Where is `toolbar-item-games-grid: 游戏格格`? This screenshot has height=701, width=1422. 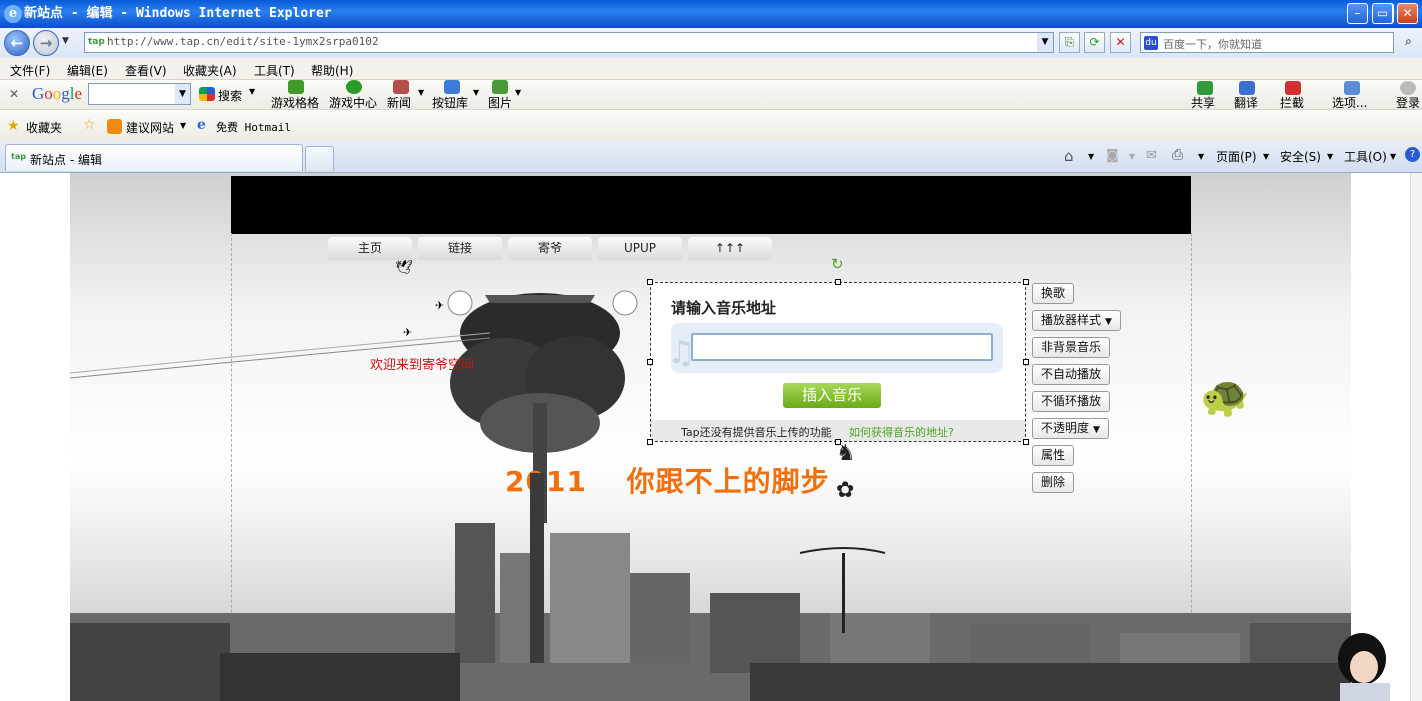
toolbar-item-games-grid: 游戏格格 is located at coordinates (295, 102).